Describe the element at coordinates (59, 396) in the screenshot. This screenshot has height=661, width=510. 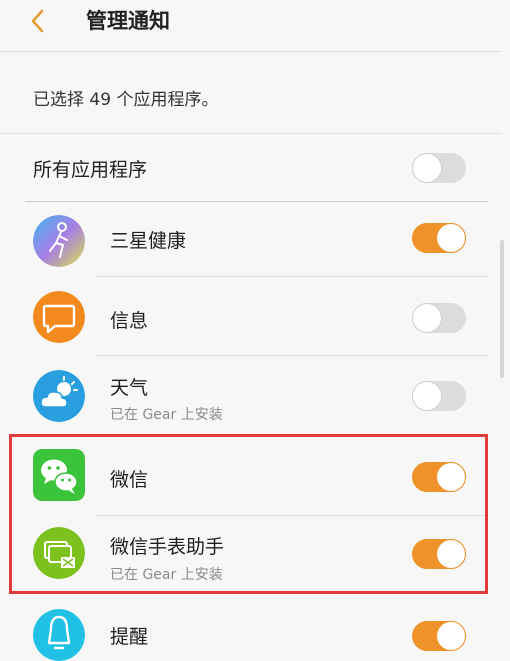
I see `weather-icon` at that location.